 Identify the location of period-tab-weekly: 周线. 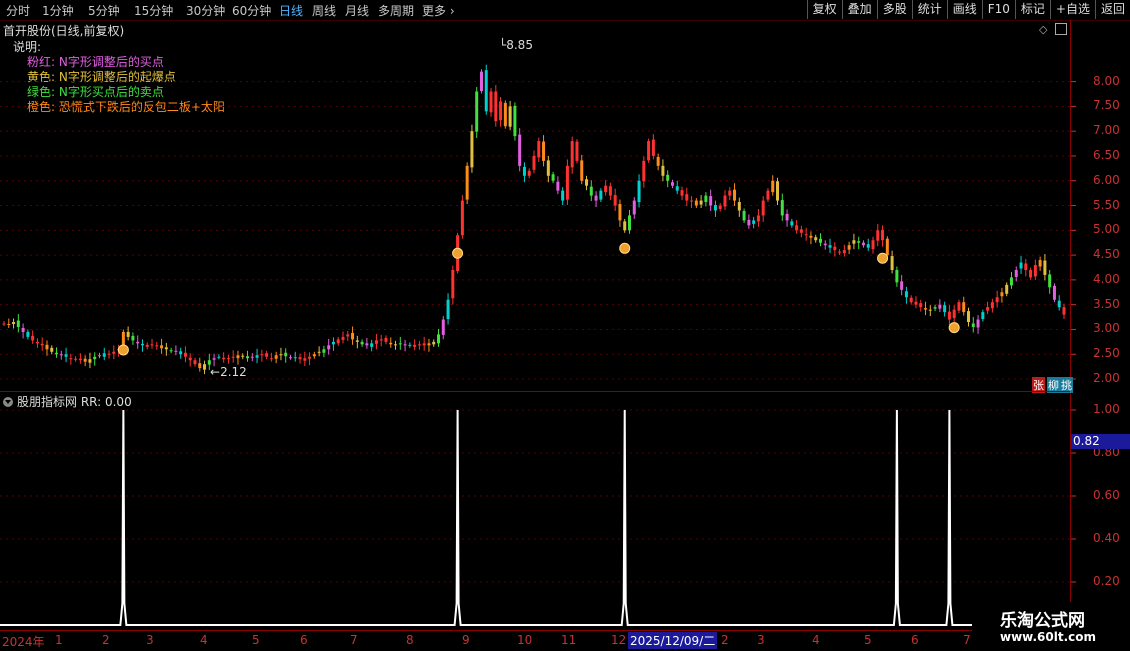
(324, 10).